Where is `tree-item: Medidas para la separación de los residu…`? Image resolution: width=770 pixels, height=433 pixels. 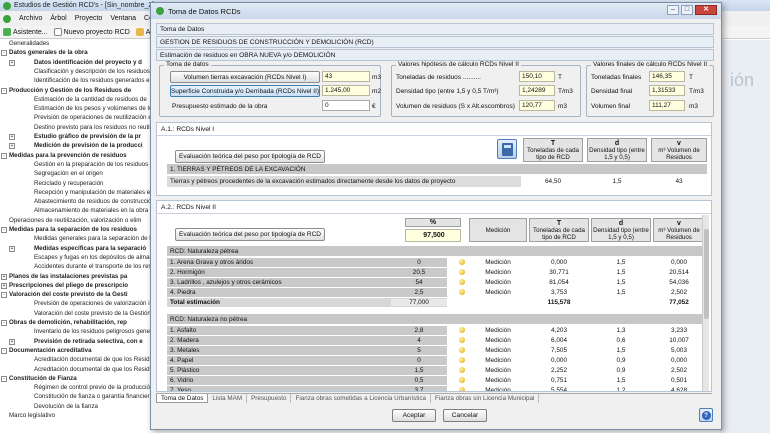
tree-item: Medidas para la separación de los residu… is located at coordinates (73, 230).